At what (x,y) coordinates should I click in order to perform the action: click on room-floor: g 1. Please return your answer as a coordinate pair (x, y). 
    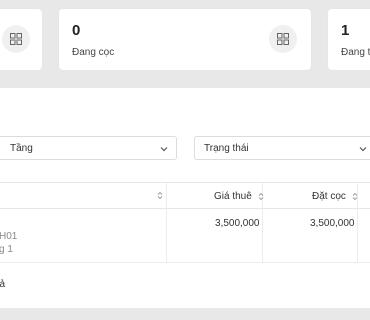
    Looking at the image, I should click on (6, 249).